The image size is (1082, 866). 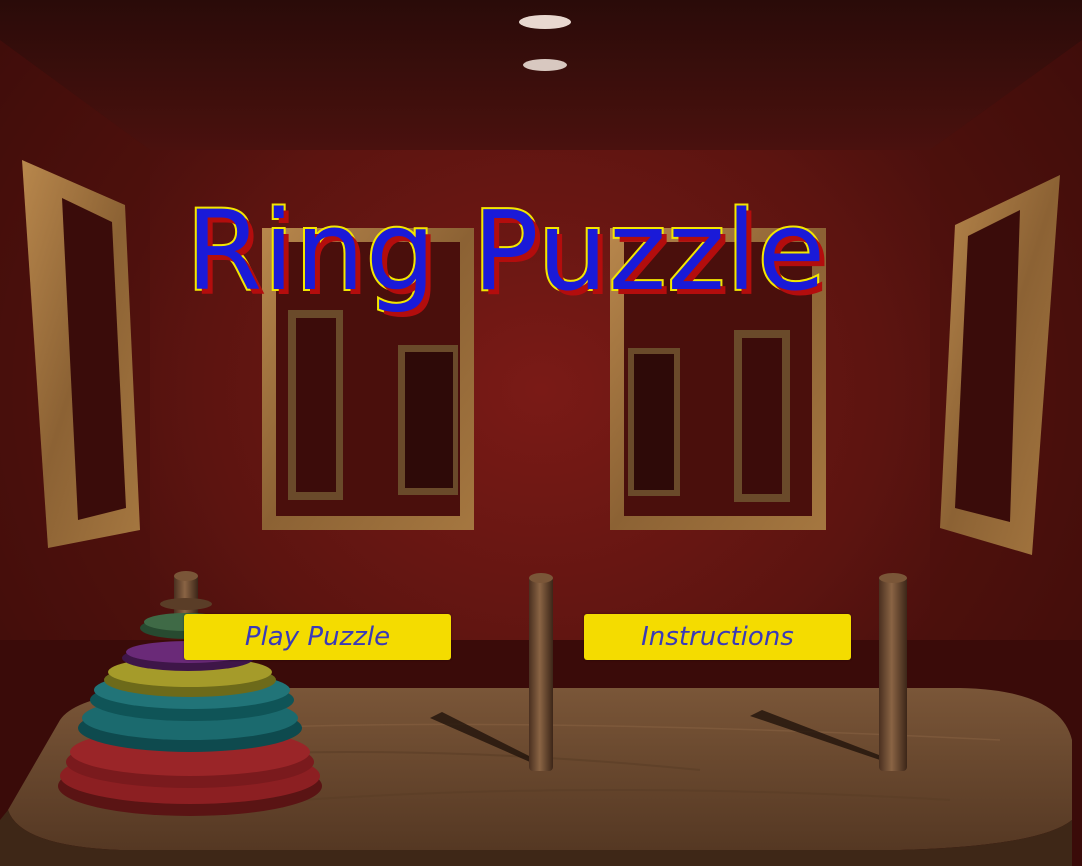 I want to click on play-puzzle-label: Play Puzzle, so click(x=317, y=637).